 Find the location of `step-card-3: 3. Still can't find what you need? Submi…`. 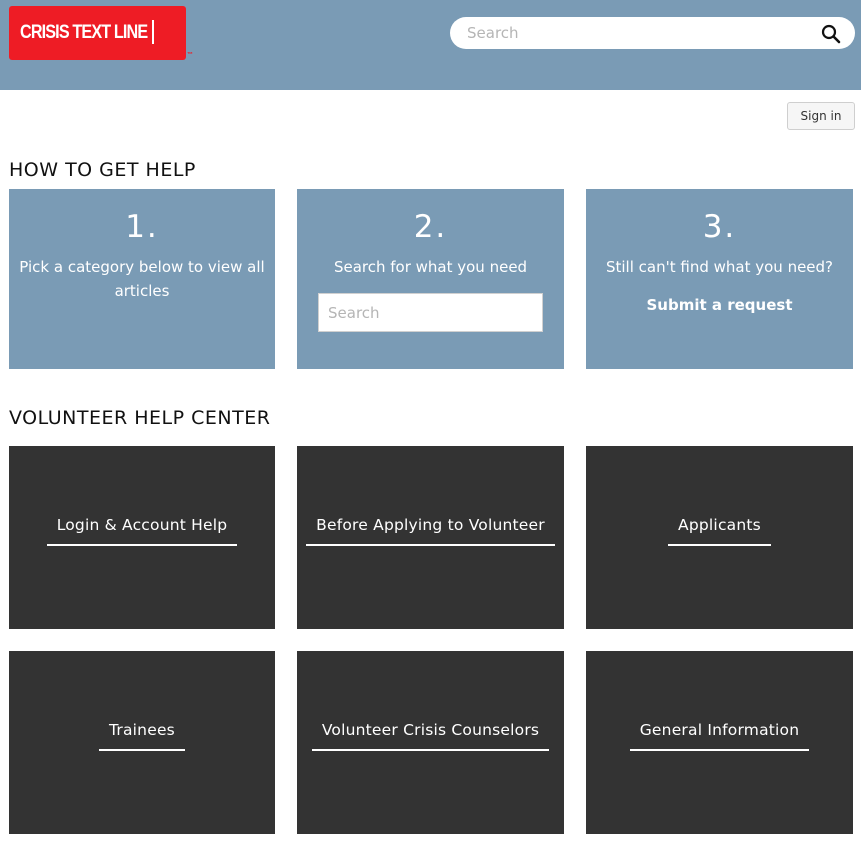

step-card-3: 3. Still can't find what you need? Submi… is located at coordinates (719, 279).